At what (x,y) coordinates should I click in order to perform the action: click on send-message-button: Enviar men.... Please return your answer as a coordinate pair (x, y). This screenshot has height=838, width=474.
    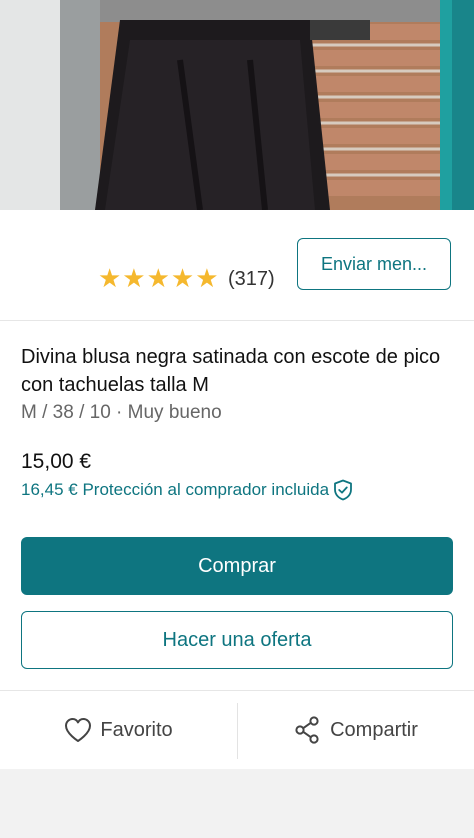
    Looking at the image, I should click on (374, 264).